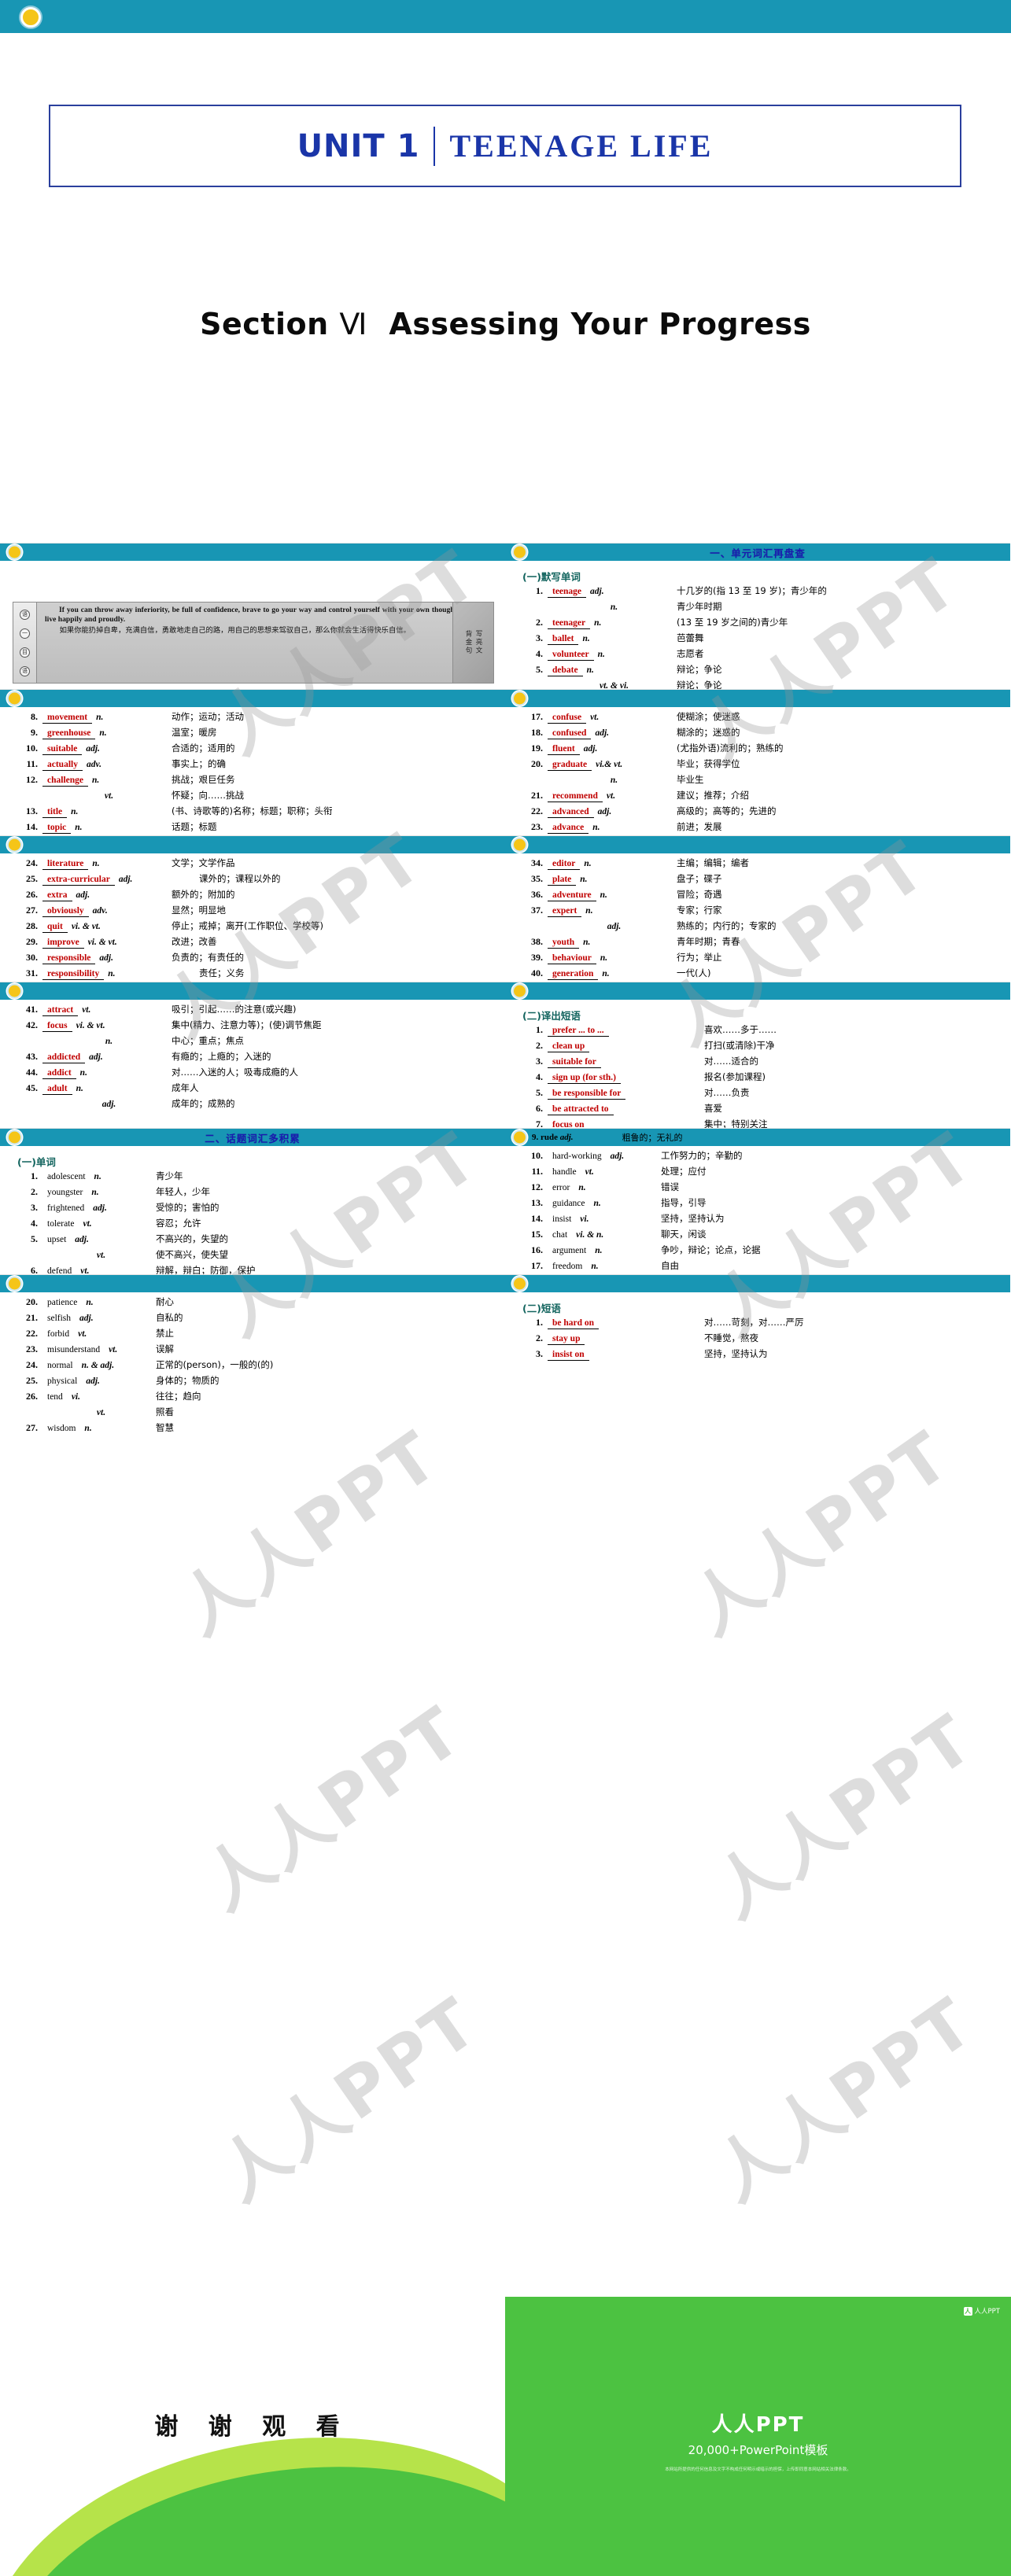 Image resolution: width=1011 pixels, height=2576 pixels. Describe the element at coordinates (577, 1156) in the screenshot. I see `topic-word: hard-working` at that location.